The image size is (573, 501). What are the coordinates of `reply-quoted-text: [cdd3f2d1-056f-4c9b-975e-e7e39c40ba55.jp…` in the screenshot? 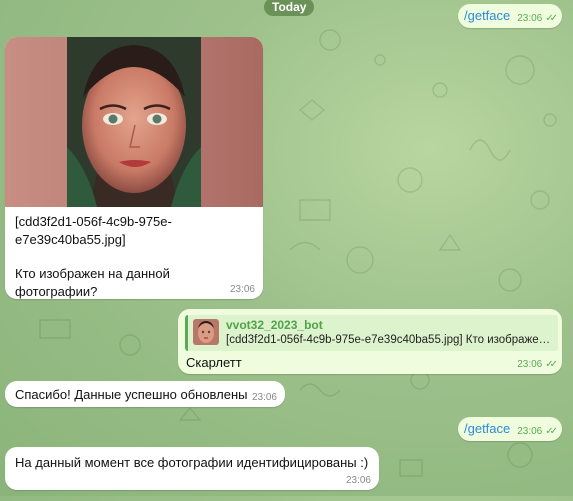 It's located at (390, 340).